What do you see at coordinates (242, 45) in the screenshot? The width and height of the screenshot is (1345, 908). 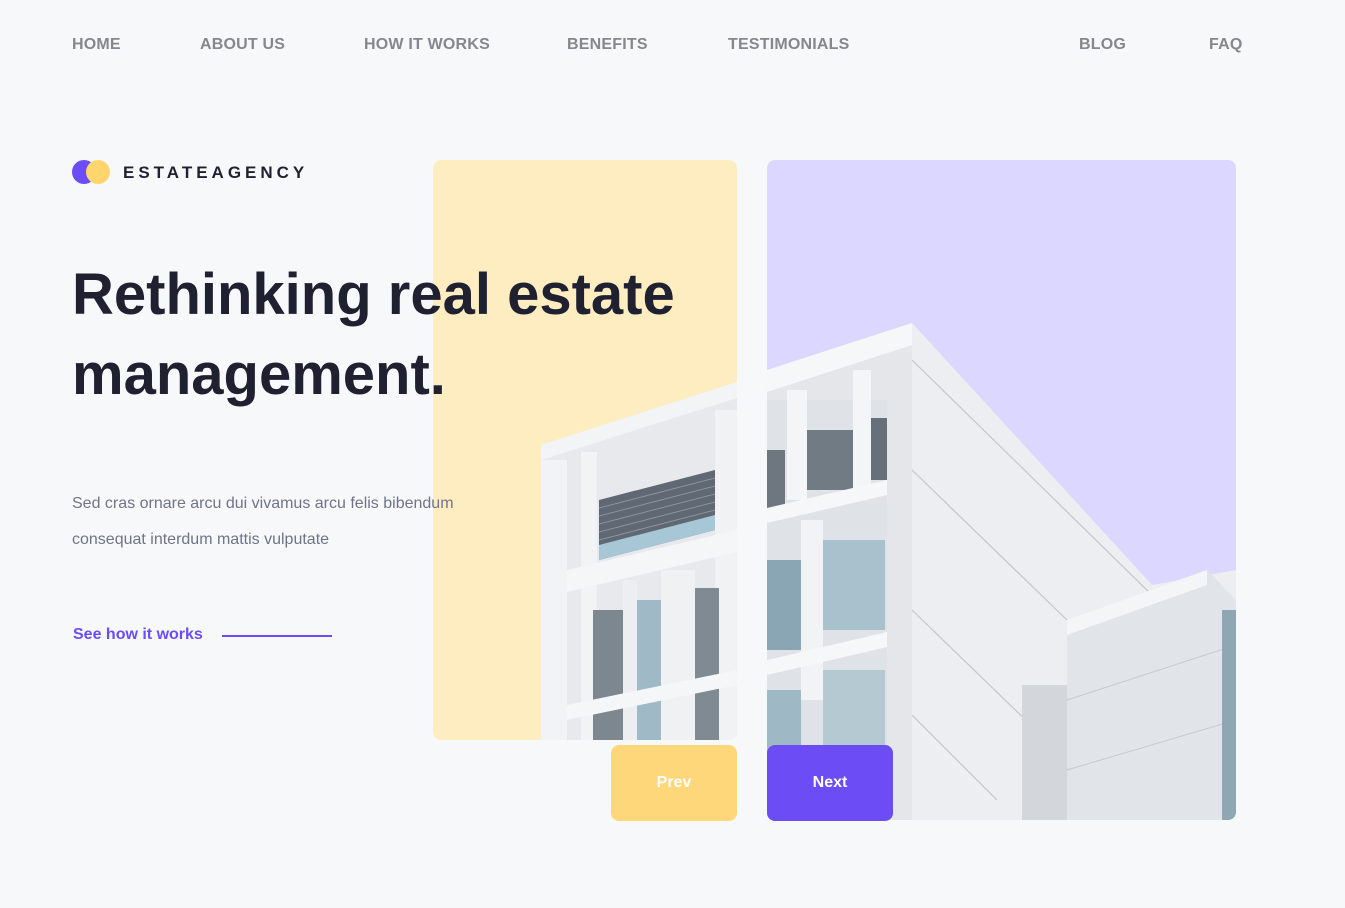 I see `nav-about-us: ABOUT US` at bounding box center [242, 45].